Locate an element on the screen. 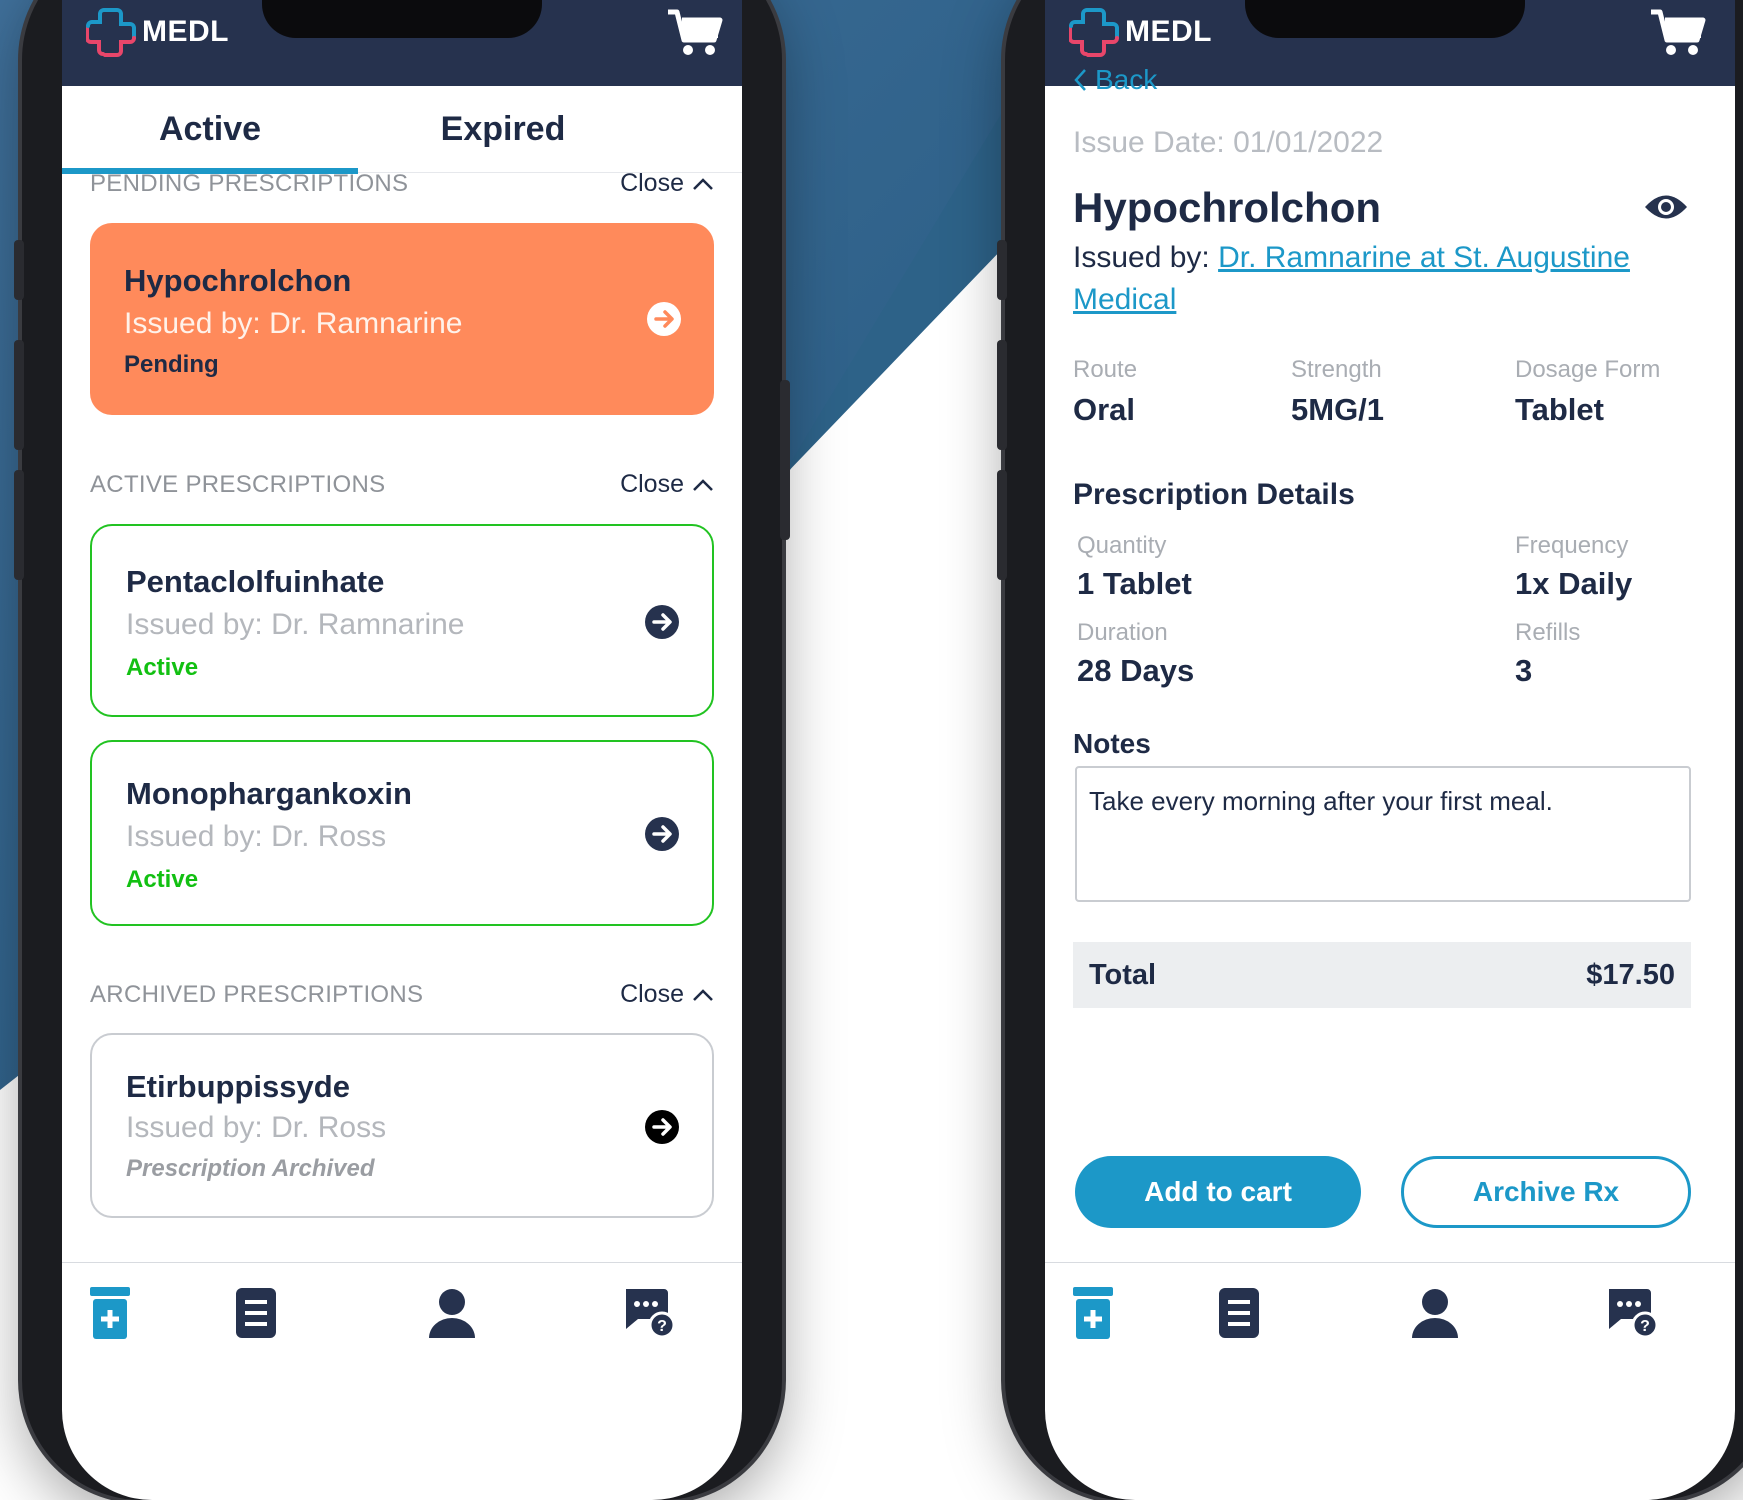  route-value: Oral is located at coordinates (1104, 409).